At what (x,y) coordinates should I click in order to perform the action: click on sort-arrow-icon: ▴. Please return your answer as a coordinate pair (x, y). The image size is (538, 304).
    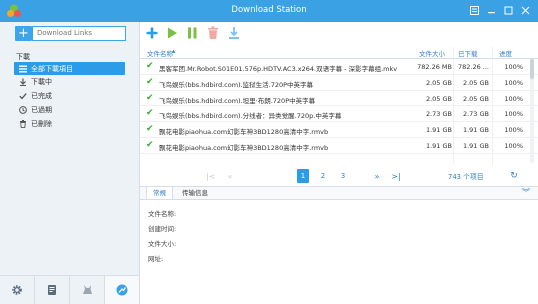
    Looking at the image, I should click on (173, 51).